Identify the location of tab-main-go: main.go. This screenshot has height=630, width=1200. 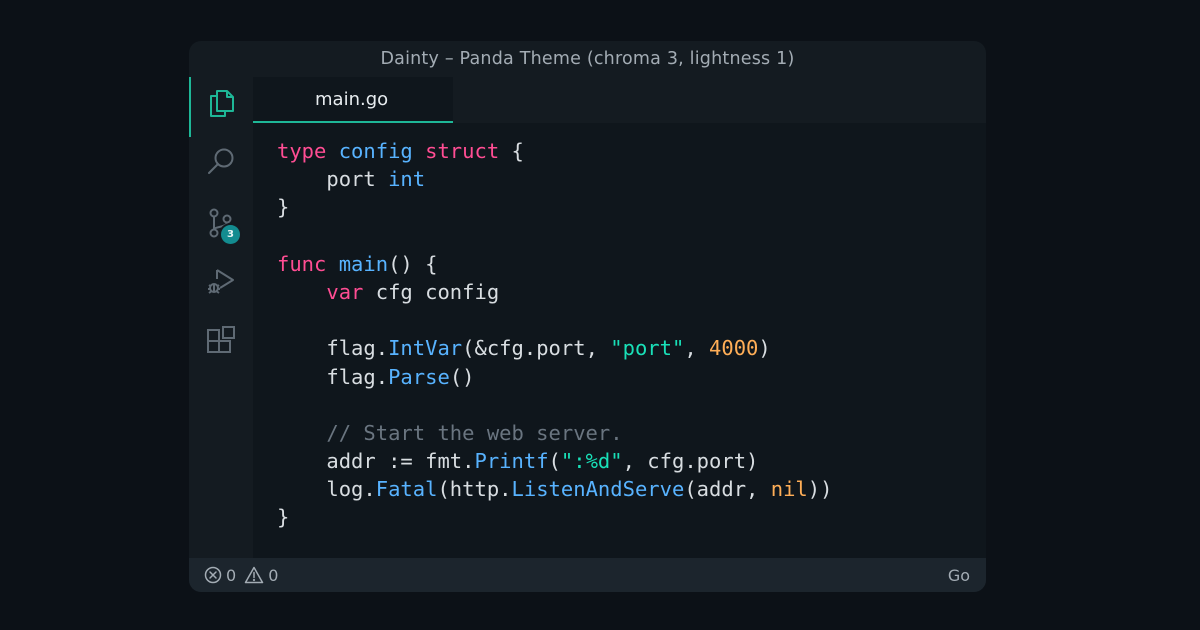
(353, 100).